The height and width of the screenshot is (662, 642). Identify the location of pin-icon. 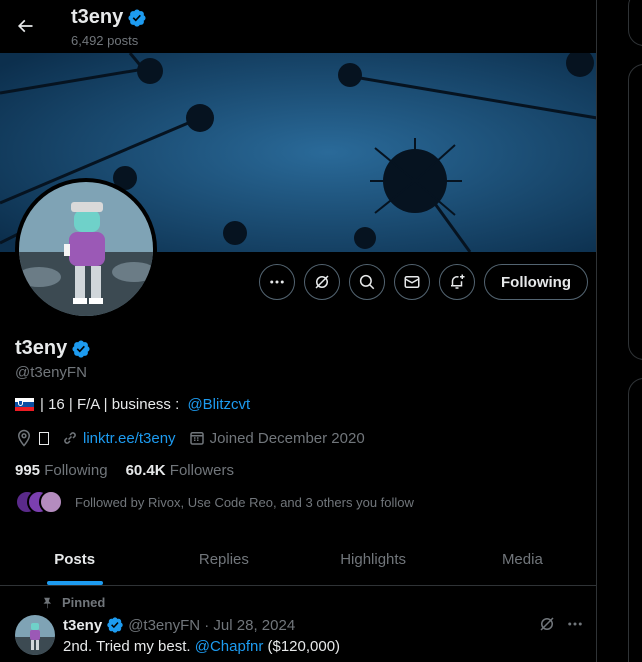
(47, 602).